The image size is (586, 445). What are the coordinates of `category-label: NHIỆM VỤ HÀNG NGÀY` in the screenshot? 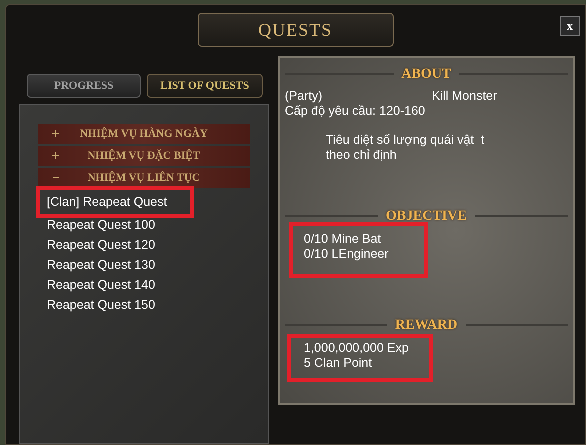 It's located at (144, 134).